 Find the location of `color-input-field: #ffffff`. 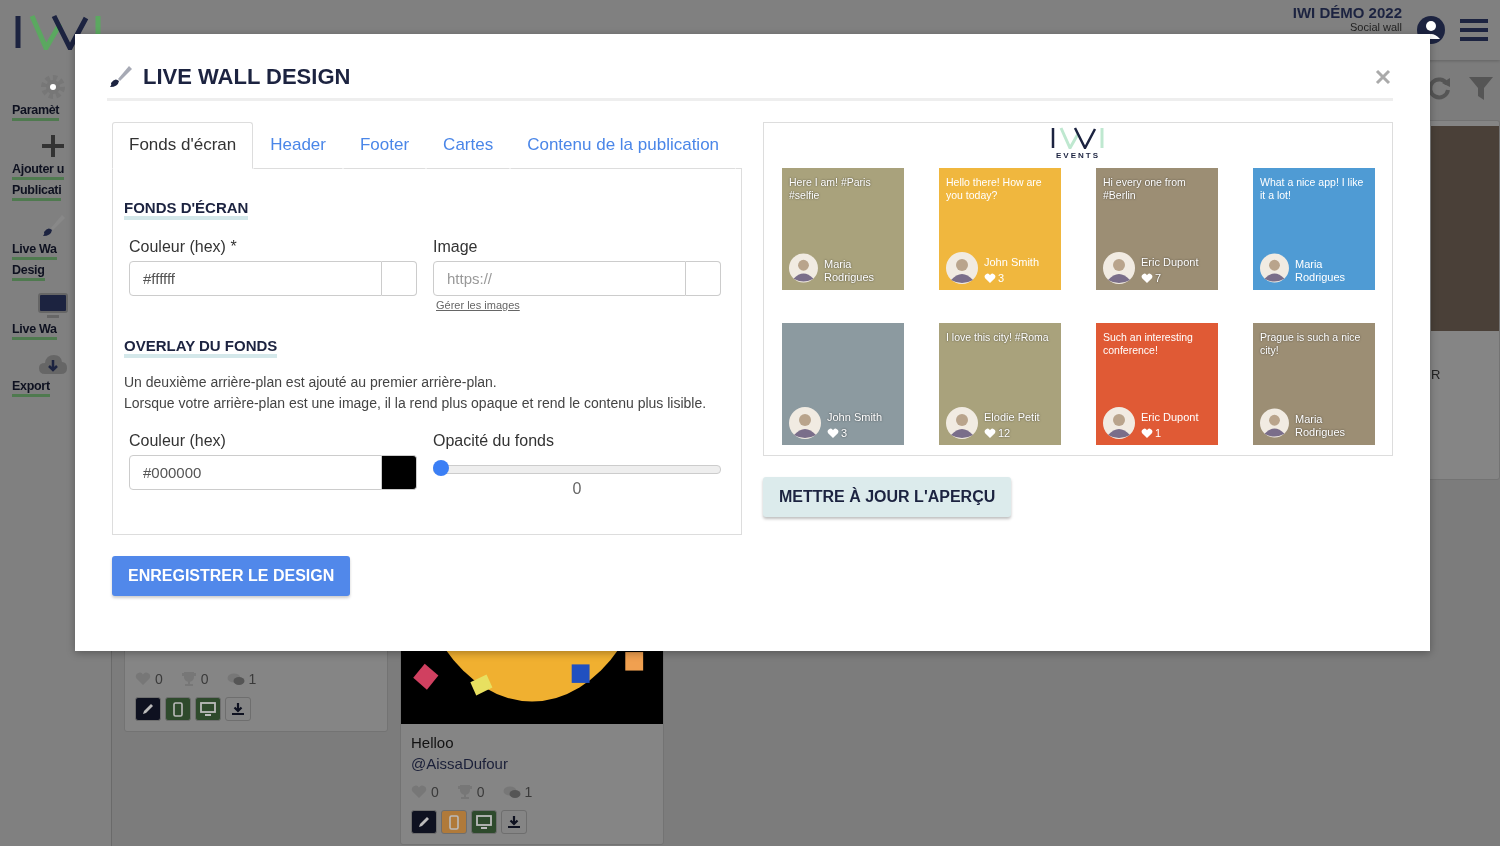

color-input-field: #ffffff is located at coordinates (255, 278).